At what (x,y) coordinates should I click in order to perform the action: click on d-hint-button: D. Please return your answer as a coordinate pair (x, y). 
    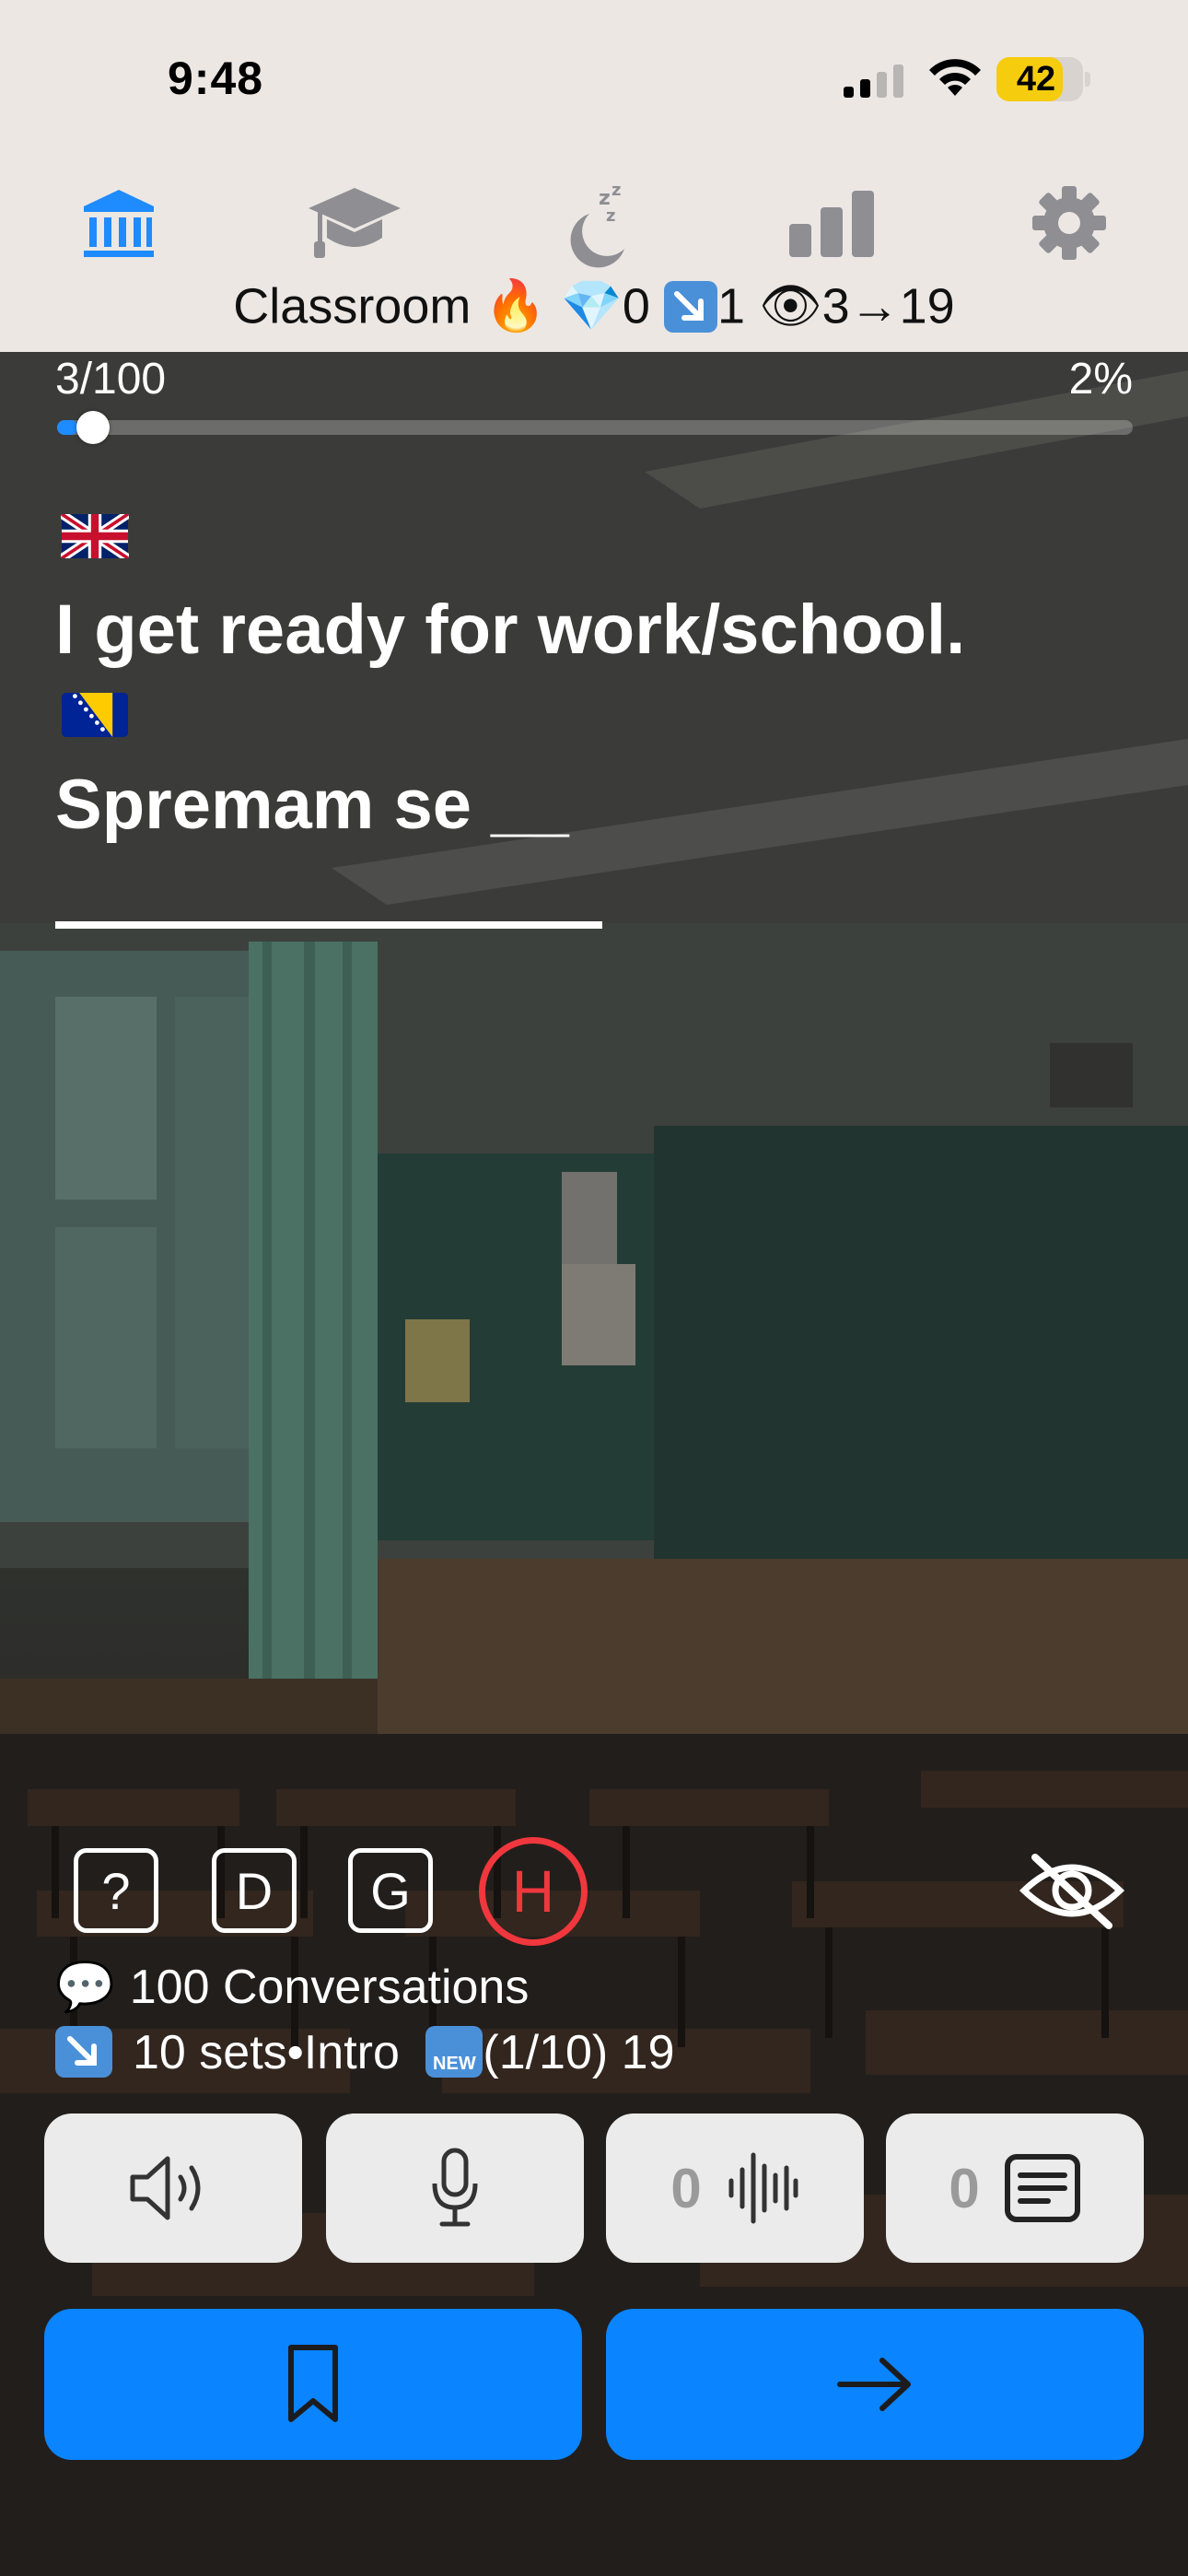
    Looking at the image, I should click on (254, 1891).